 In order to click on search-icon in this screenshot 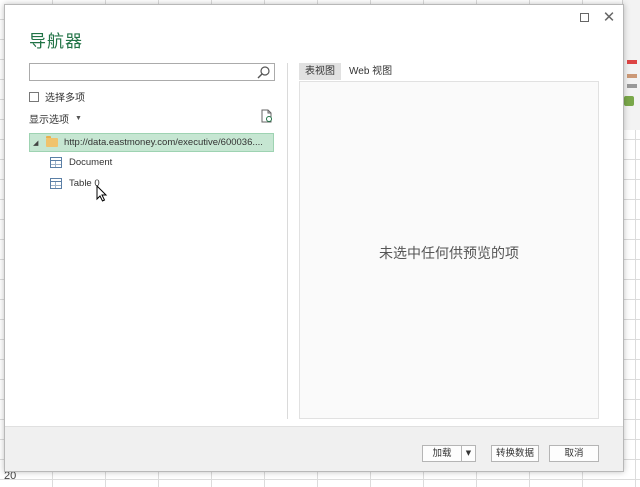, I will do `click(264, 72)`.